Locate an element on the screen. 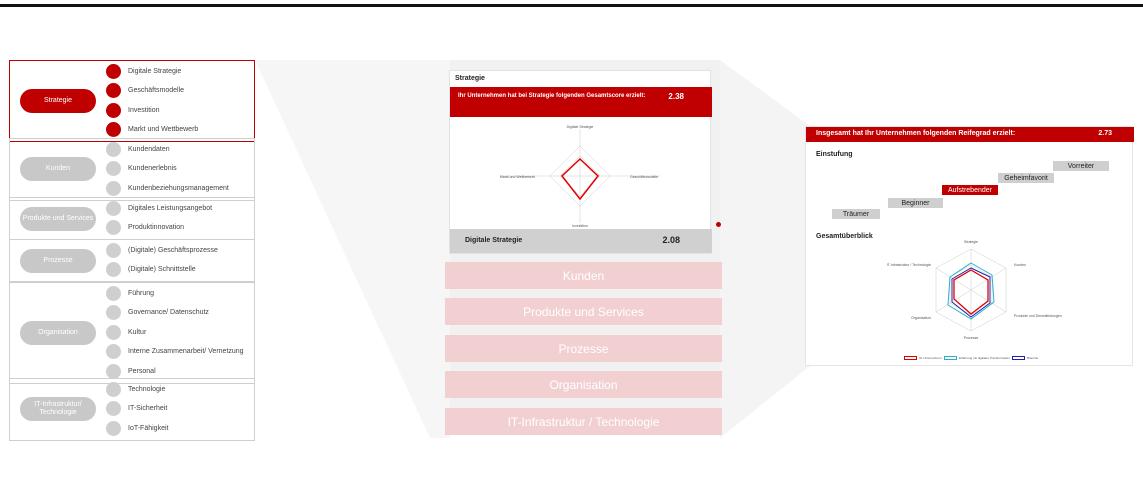 Image resolution: width=1143 pixels, height=502 pixels. overview-label-it: IT-Infrastruktur / Technologie is located at coordinates (909, 265).